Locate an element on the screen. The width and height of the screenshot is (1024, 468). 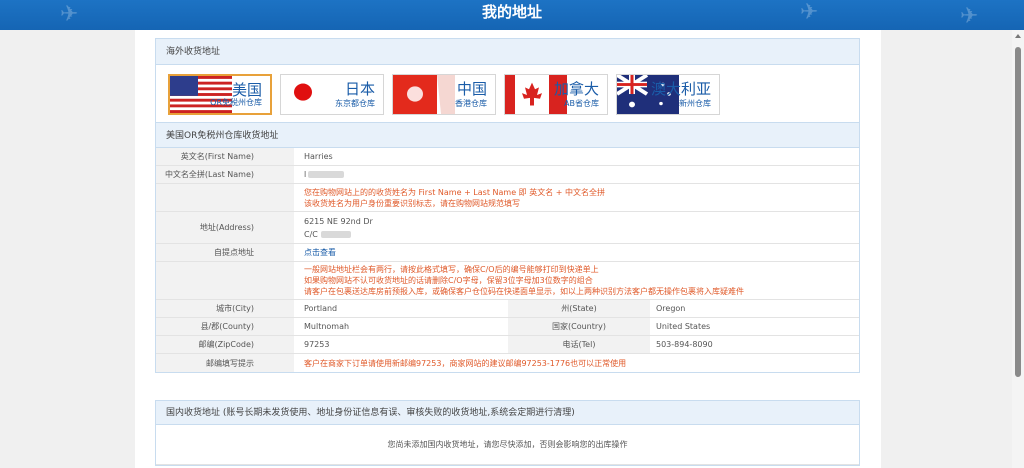
pickup-view-link: 点击查看 is located at coordinates (581, 252).